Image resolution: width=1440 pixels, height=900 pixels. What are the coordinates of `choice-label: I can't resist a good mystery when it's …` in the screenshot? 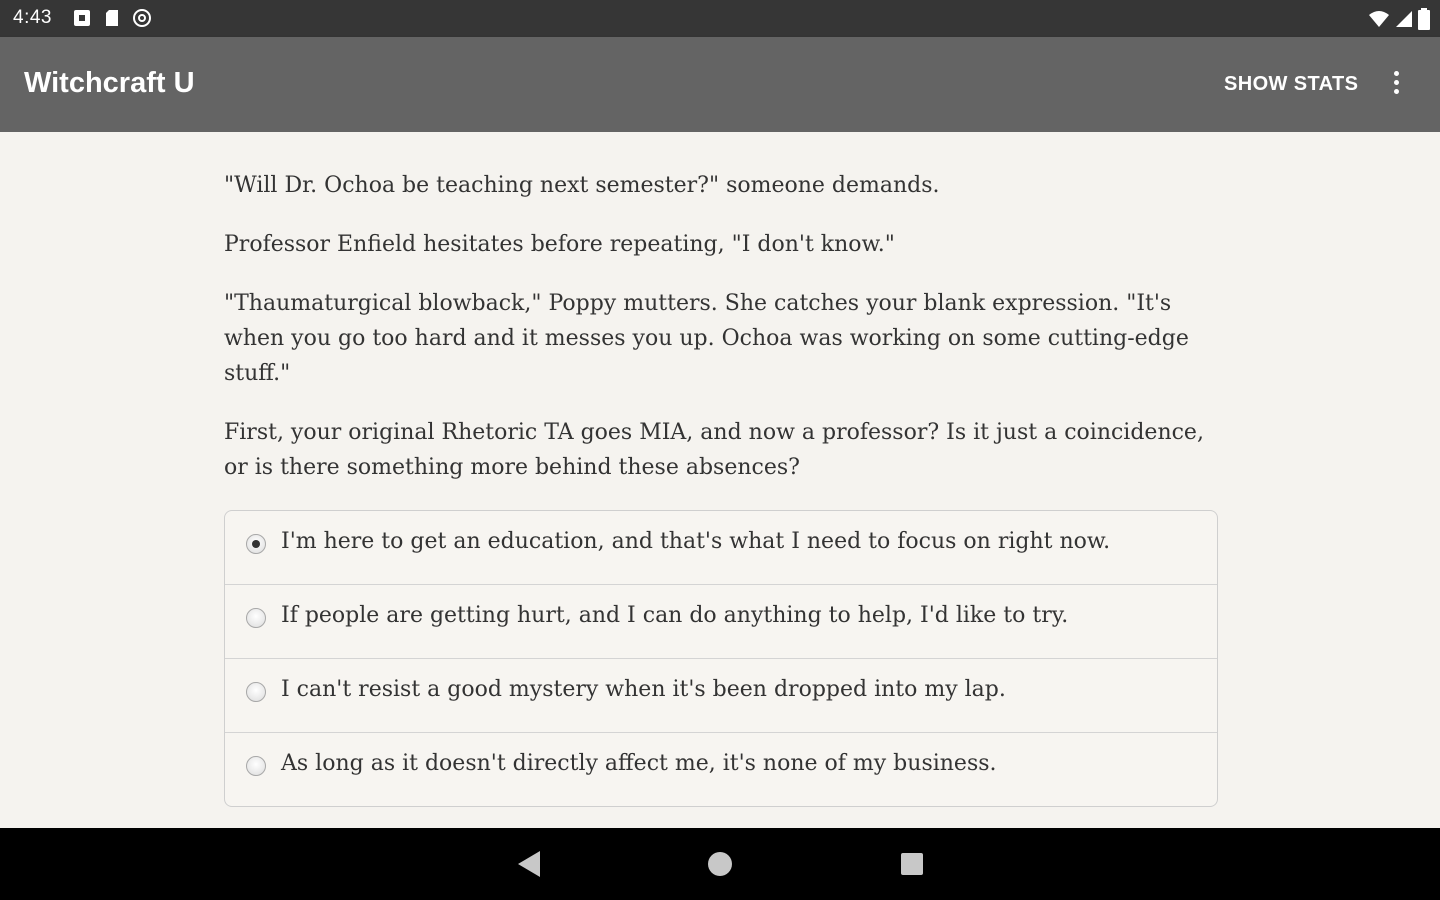 It's located at (643, 689).